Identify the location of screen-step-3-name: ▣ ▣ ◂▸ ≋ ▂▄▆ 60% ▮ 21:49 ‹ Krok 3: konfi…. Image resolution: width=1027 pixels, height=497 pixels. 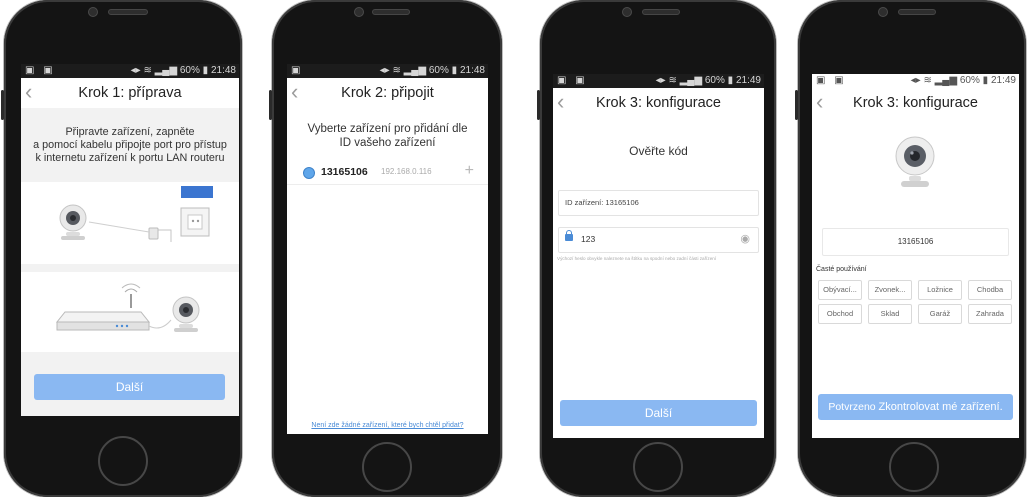
(915, 256).